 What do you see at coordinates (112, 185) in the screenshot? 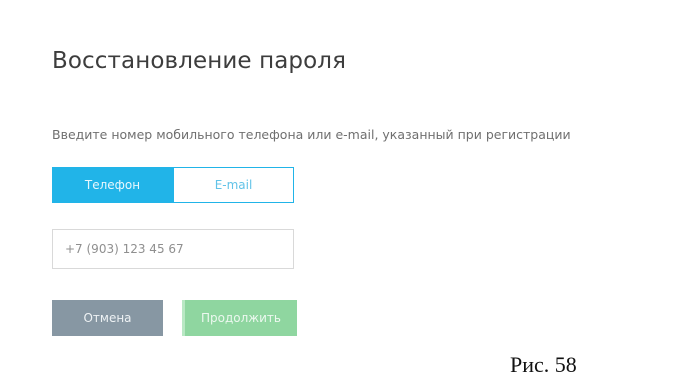
I see `tab-phone: Телефон` at bounding box center [112, 185].